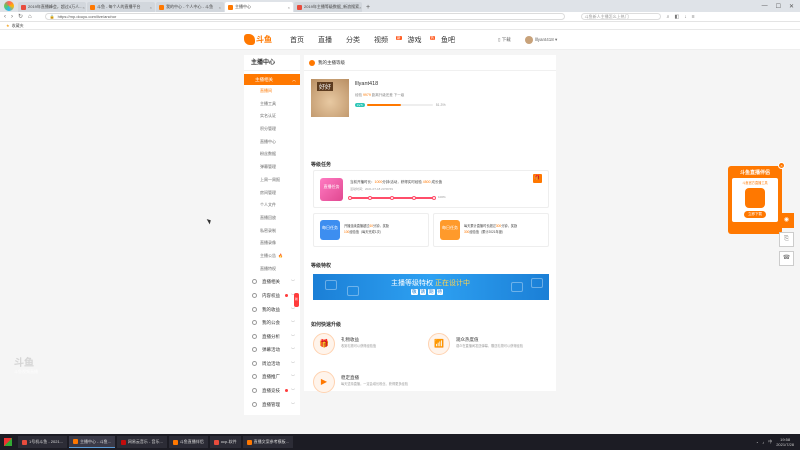  I want to click on task-daily-line1: 每天累计直播时长超过300分钟，奖励, so click(491, 226).